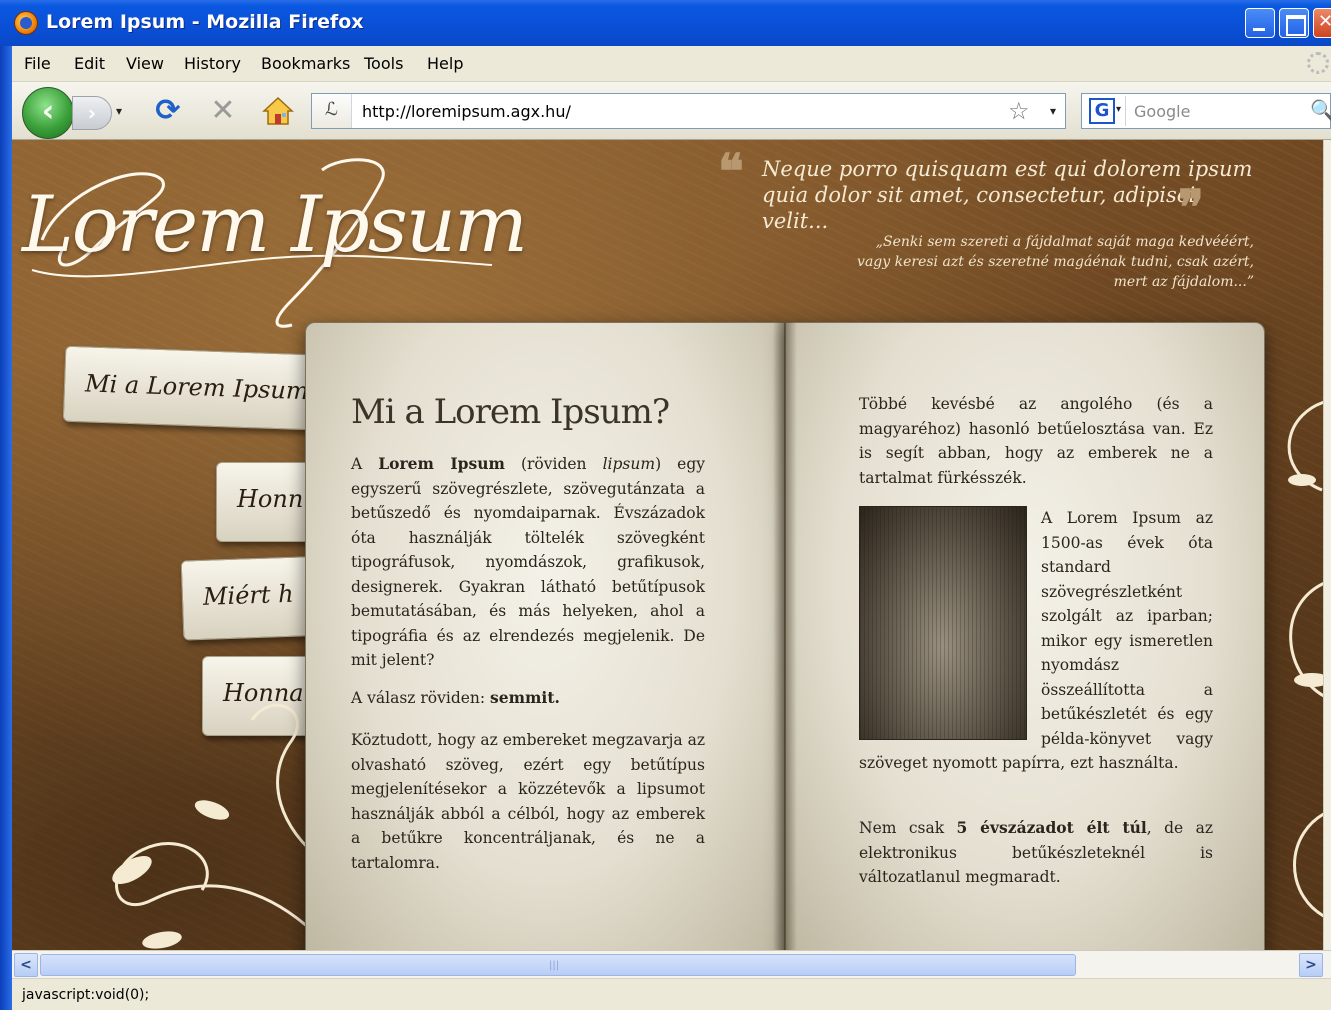 The height and width of the screenshot is (1010, 1331). What do you see at coordinates (1102, 111) in the screenshot?
I see `google-icon: G` at bounding box center [1102, 111].